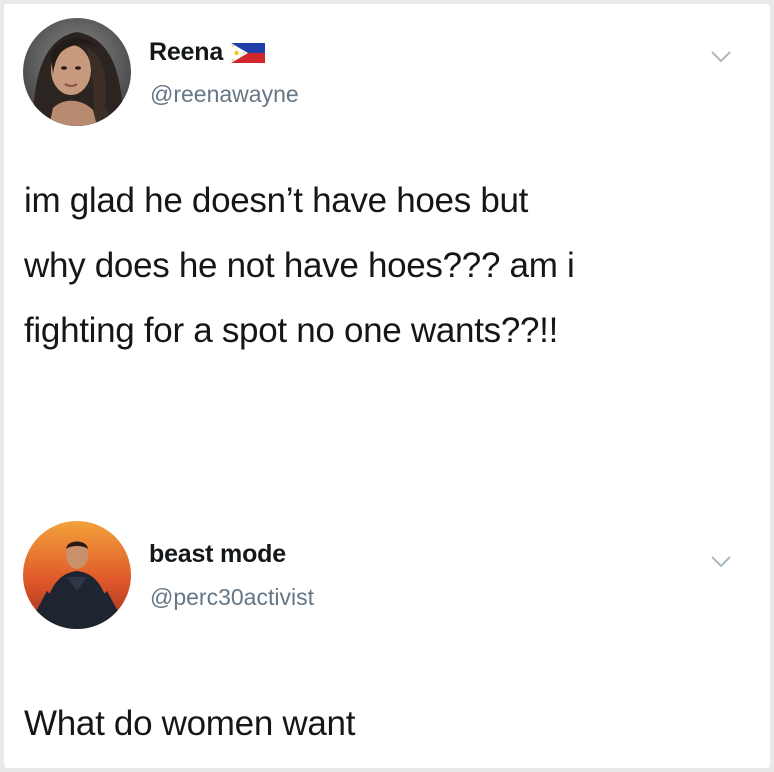 The image size is (774, 772). I want to click on tweet-text-line: fighting for a spot no one wants??!!, so click(291, 330).